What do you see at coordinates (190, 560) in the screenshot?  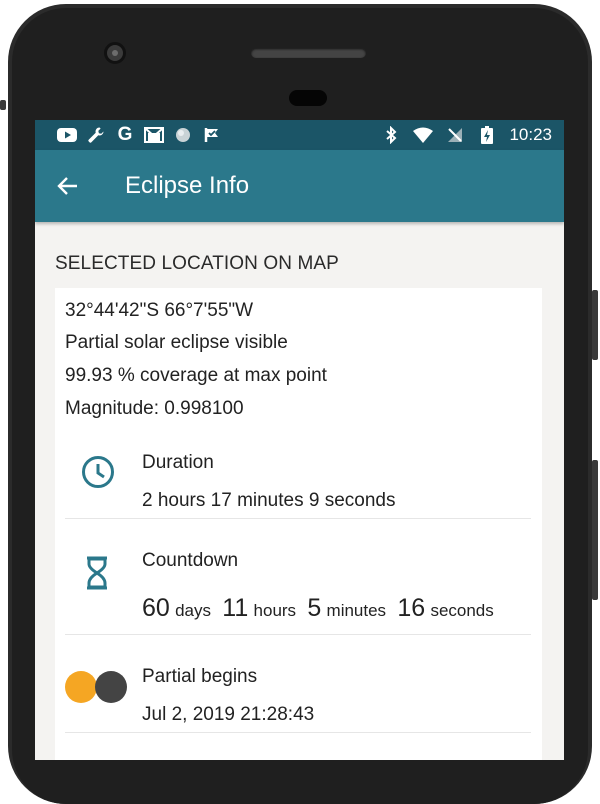 I see `countdown-label: Countdown` at bounding box center [190, 560].